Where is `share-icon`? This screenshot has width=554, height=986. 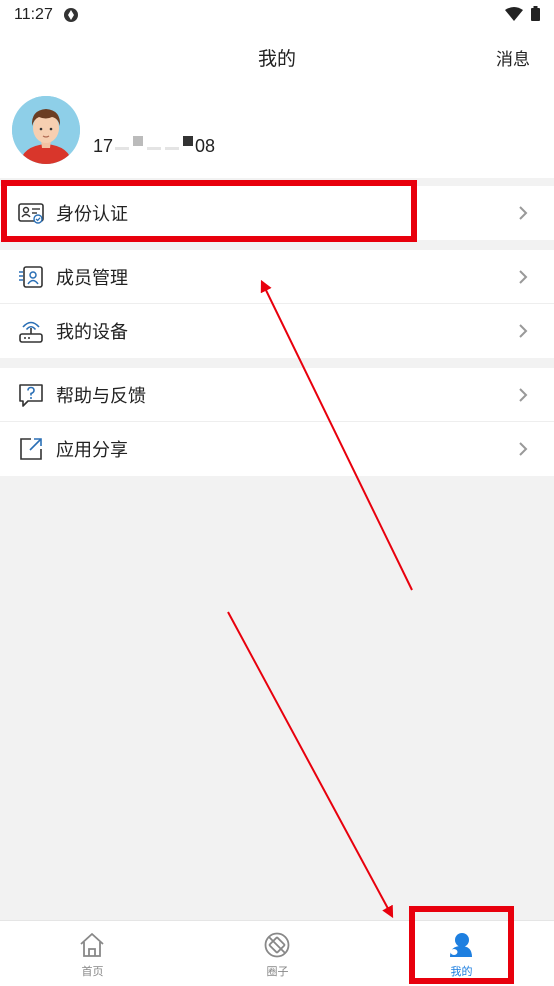
share-icon is located at coordinates (31, 449).